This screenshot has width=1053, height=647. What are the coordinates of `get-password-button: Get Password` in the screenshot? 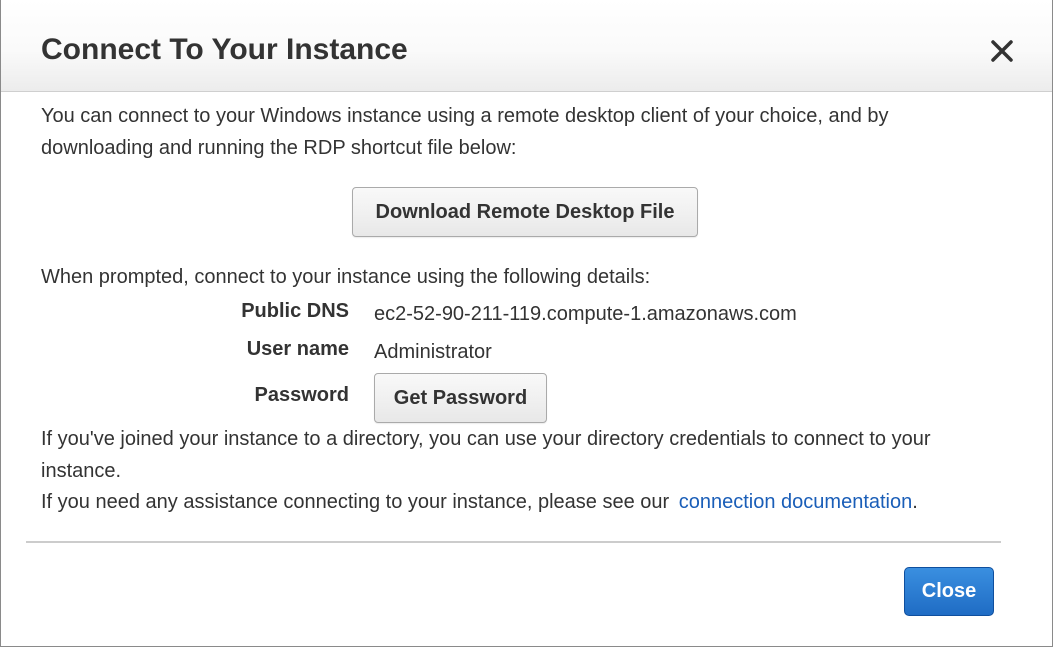 It's located at (460, 398).